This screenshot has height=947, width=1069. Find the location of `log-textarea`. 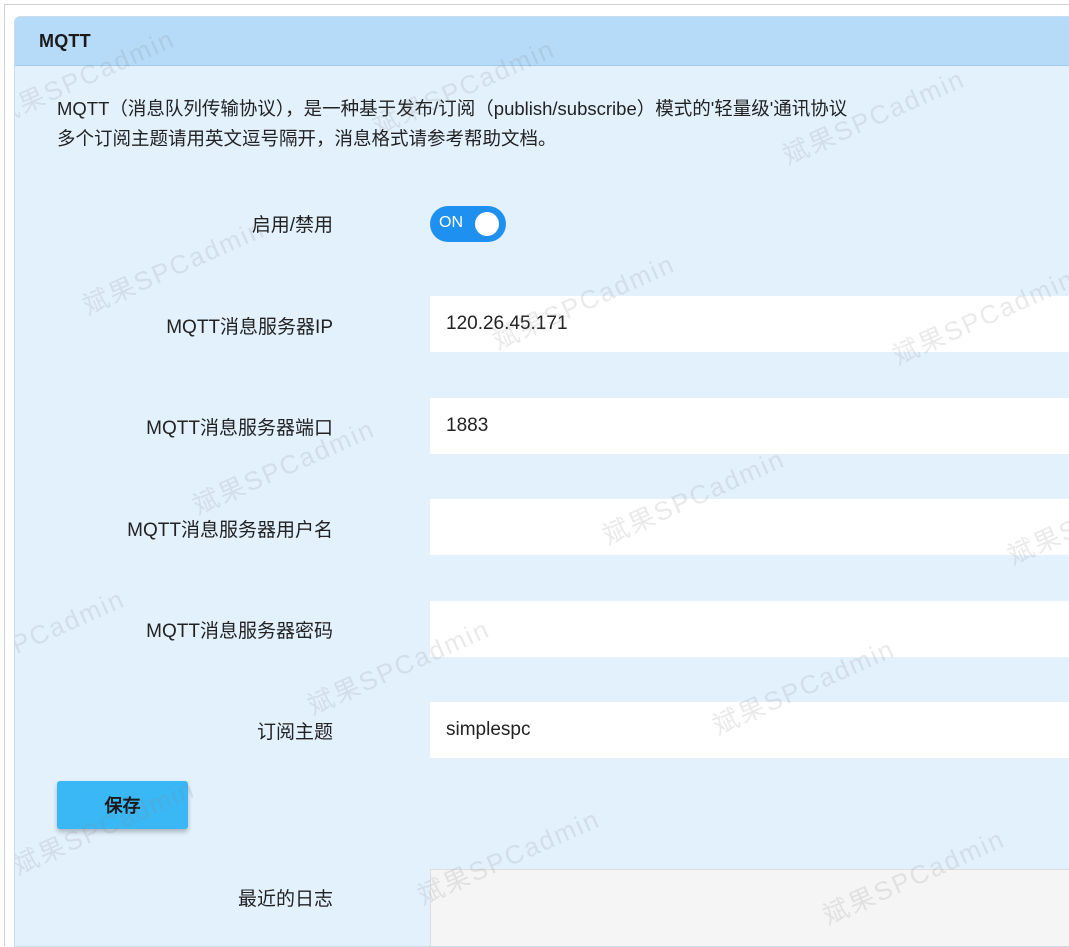

log-textarea is located at coordinates (749, 907).